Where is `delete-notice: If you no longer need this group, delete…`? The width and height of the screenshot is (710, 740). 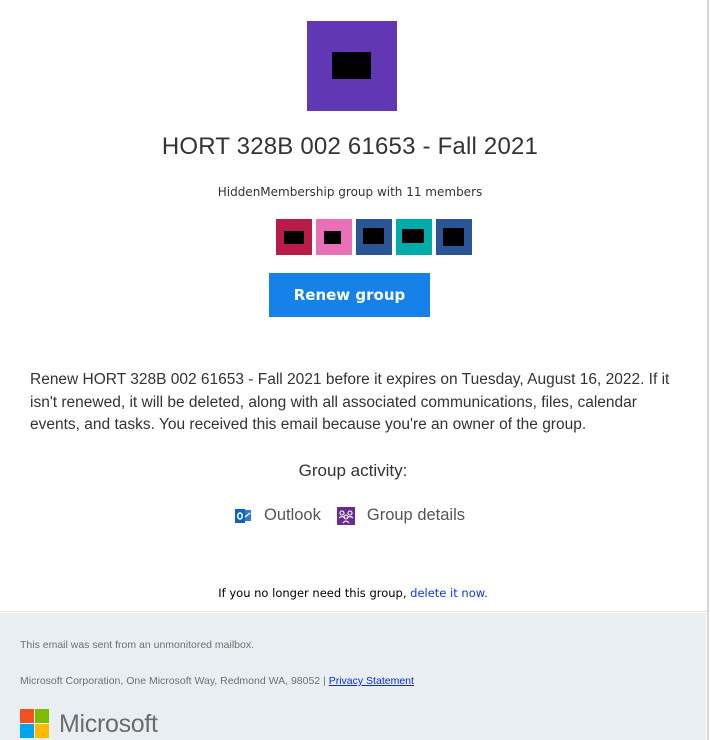 delete-notice: If you no longer need this group, delete… is located at coordinates (353, 593).